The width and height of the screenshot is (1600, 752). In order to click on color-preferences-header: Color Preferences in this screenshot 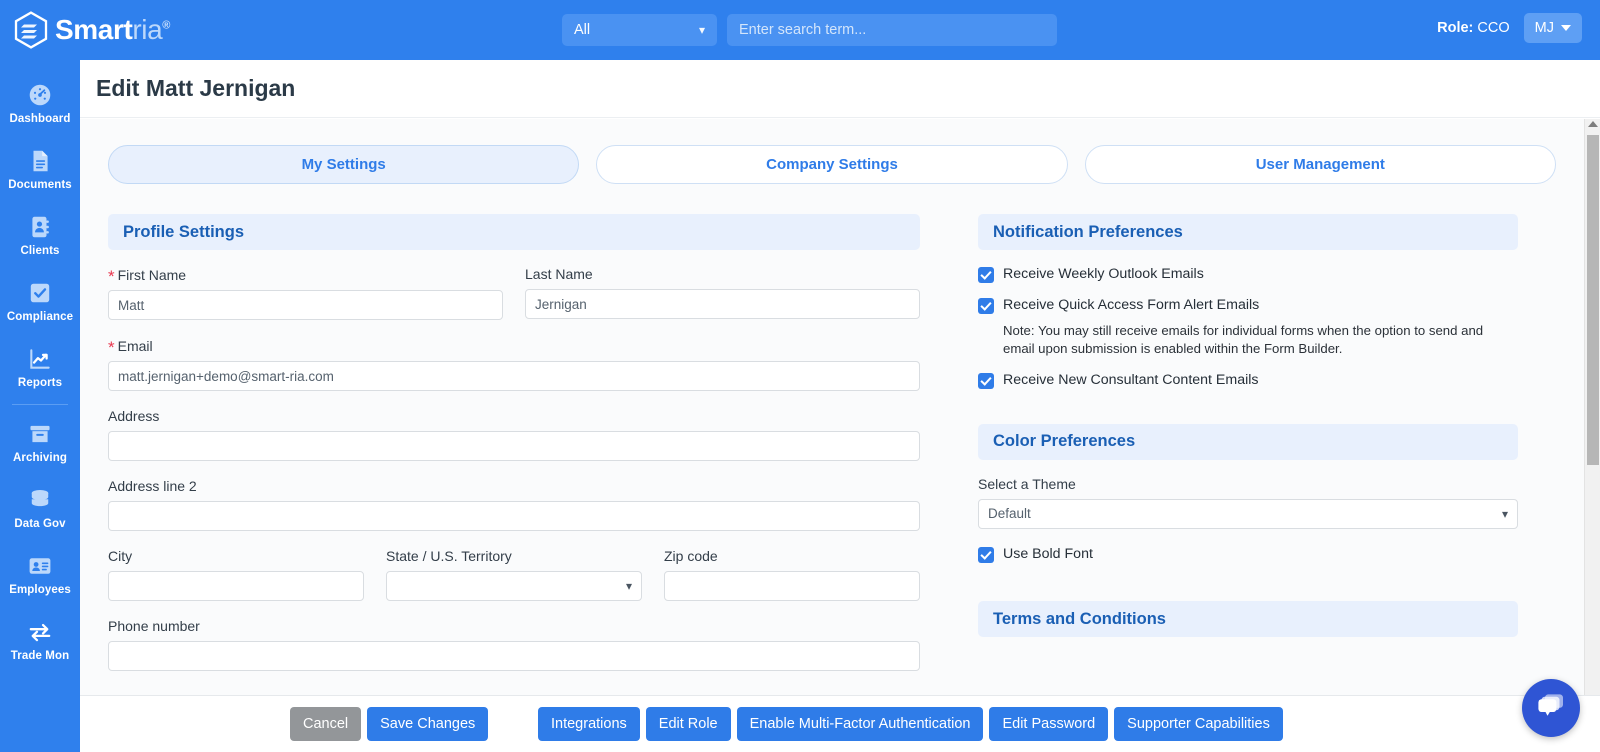, I will do `click(1248, 441)`.